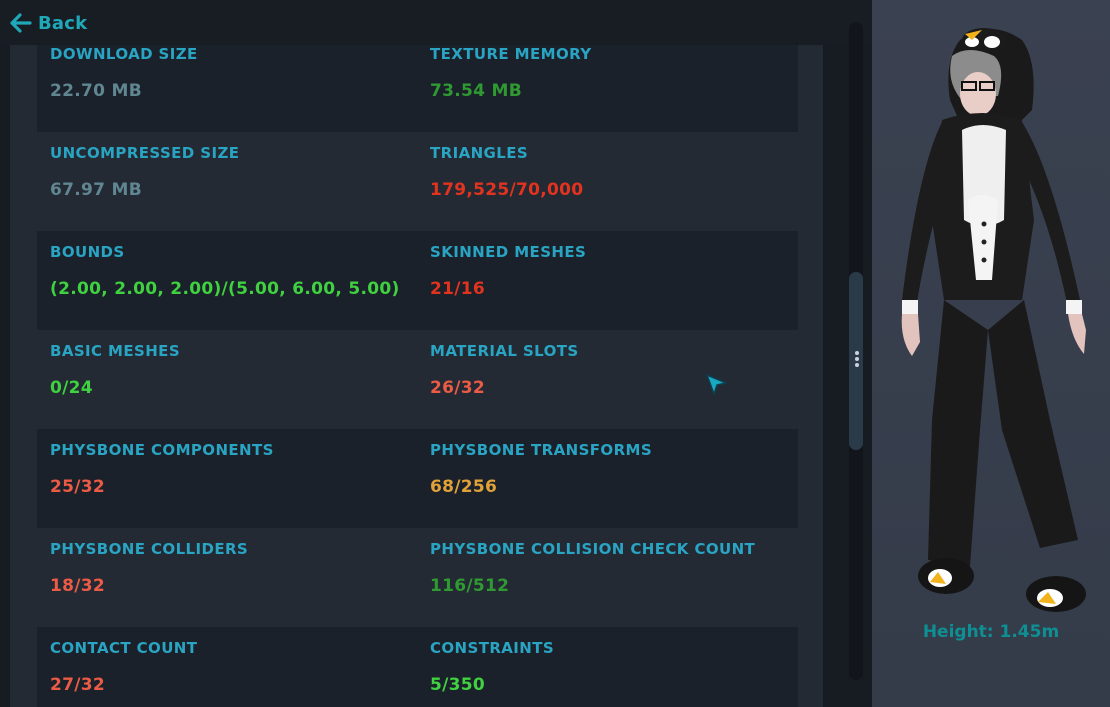  What do you see at coordinates (87, 252) in the screenshot?
I see `stat-label: BOUNDS` at bounding box center [87, 252].